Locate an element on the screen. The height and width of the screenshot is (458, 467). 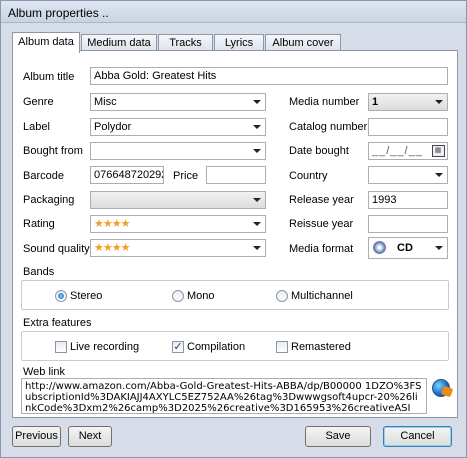
bought-from-label: Bought from is located at coordinates (53, 151).